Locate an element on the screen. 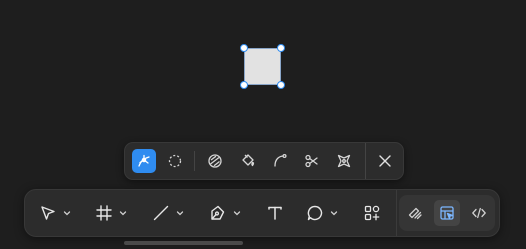 Image resolution: width=526 pixels, height=249 pixels. design-mode-button is located at coordinates (447, 213).